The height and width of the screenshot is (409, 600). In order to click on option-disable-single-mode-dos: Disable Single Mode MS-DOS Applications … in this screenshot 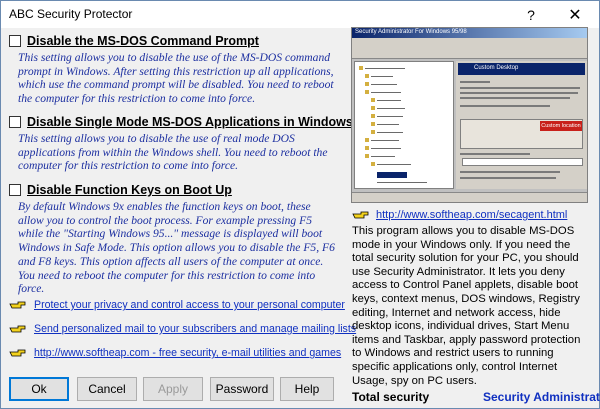, I will do `click(181, 143)`.